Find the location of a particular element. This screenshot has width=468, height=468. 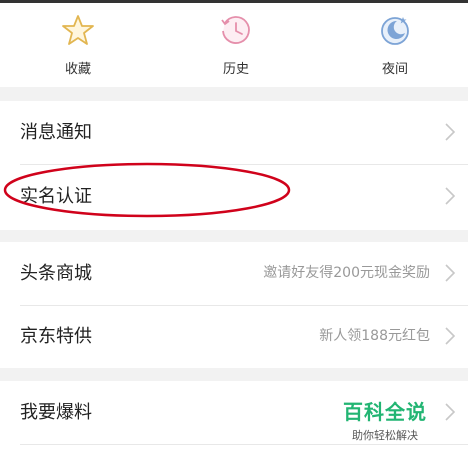

jd-special-row: 京东特供 新人领188元红包 is located at coordinates (234, 336).